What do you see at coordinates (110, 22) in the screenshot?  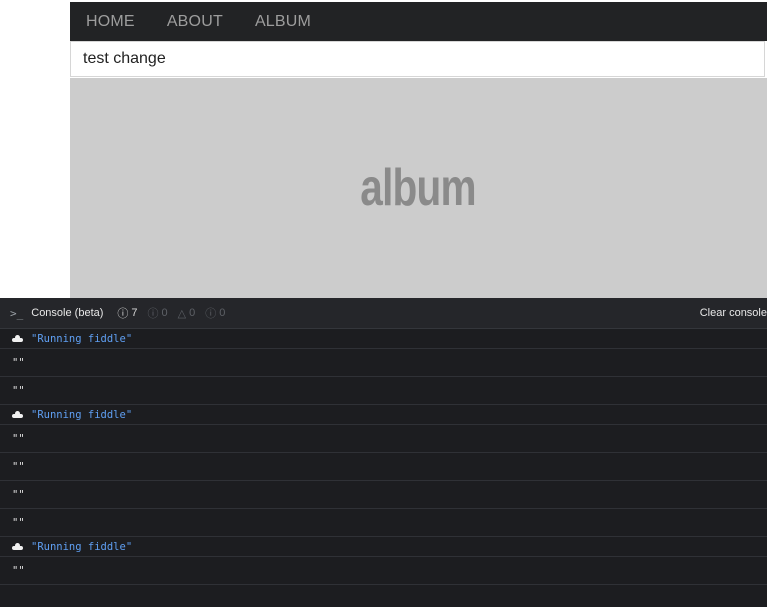 I see `nav-home: HOME` at bounding box center [110, 22].